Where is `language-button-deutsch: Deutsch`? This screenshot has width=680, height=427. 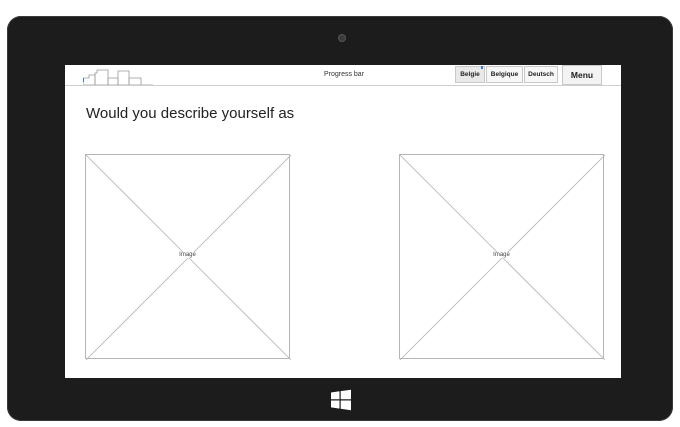 language-button-deutsch: Deutsch is located at coordinates (541, 74).